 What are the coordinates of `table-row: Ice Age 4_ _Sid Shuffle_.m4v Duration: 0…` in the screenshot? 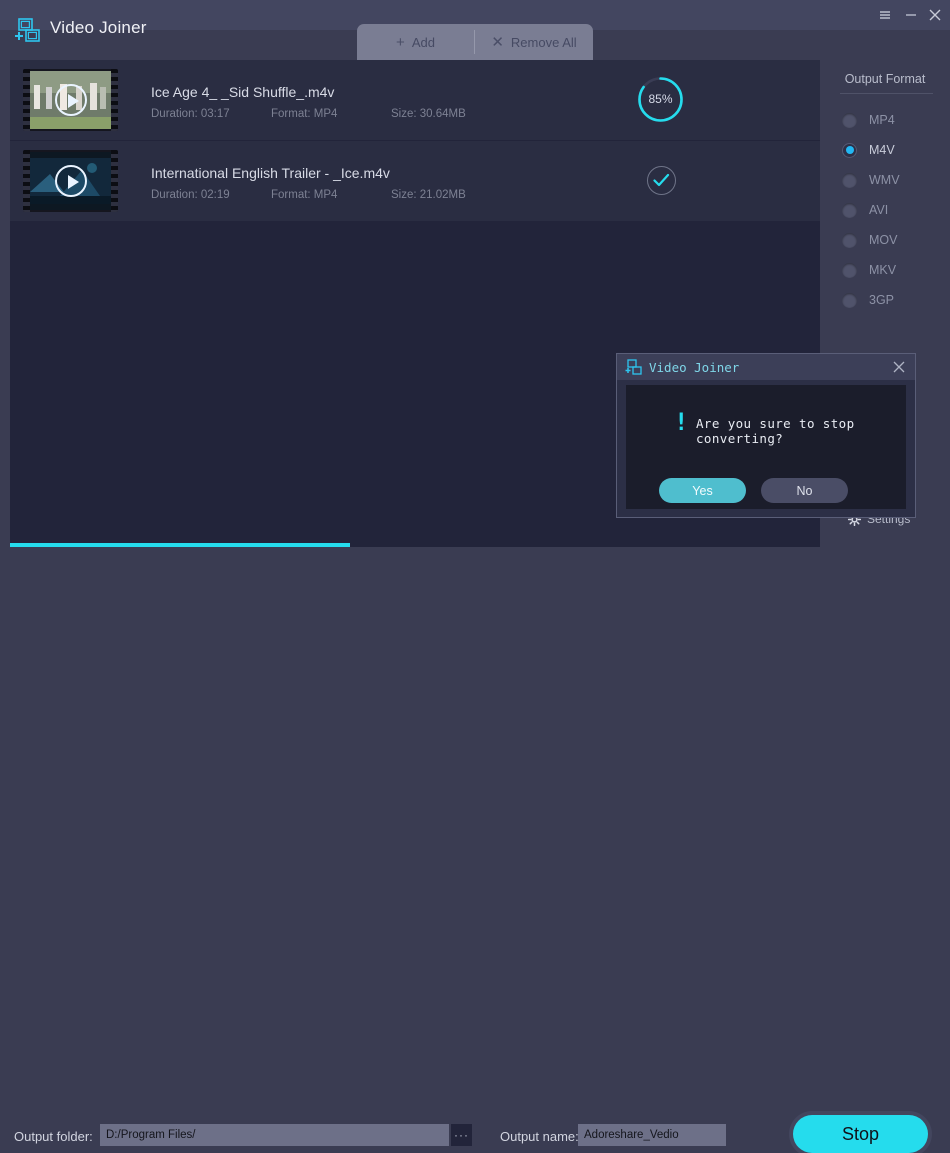 It's located at (415, 100).